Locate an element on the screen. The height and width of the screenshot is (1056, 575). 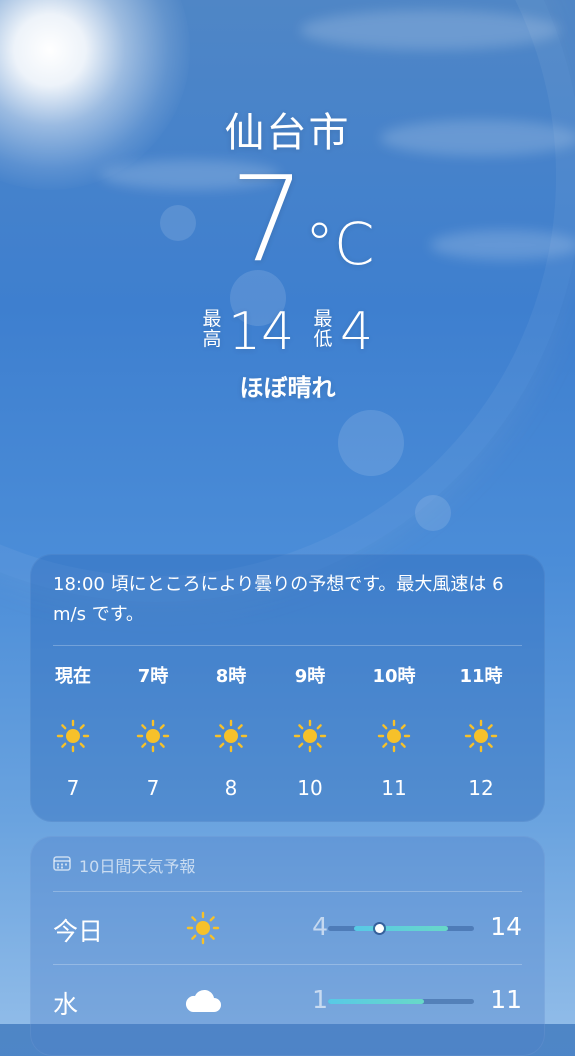
current-temp-marker is located at coordinates (379, 928).